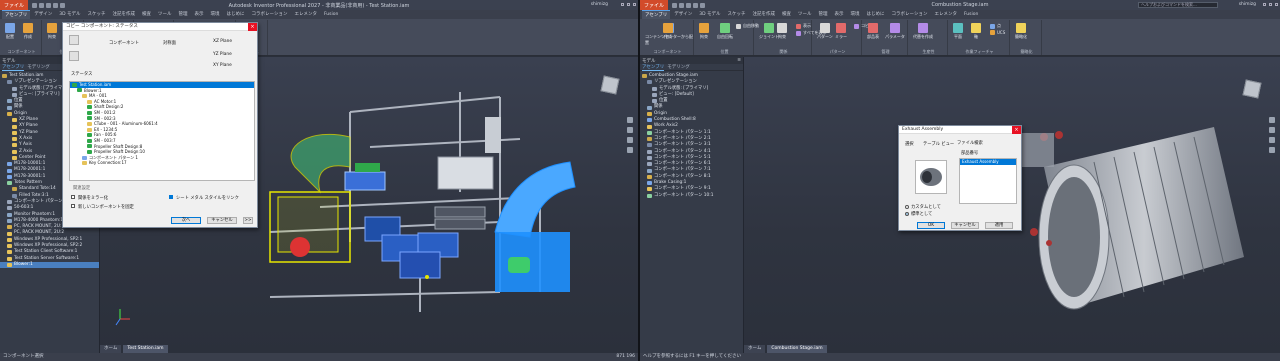  I want to click on mirror-plane-option: 対称面, so click(169, 43).